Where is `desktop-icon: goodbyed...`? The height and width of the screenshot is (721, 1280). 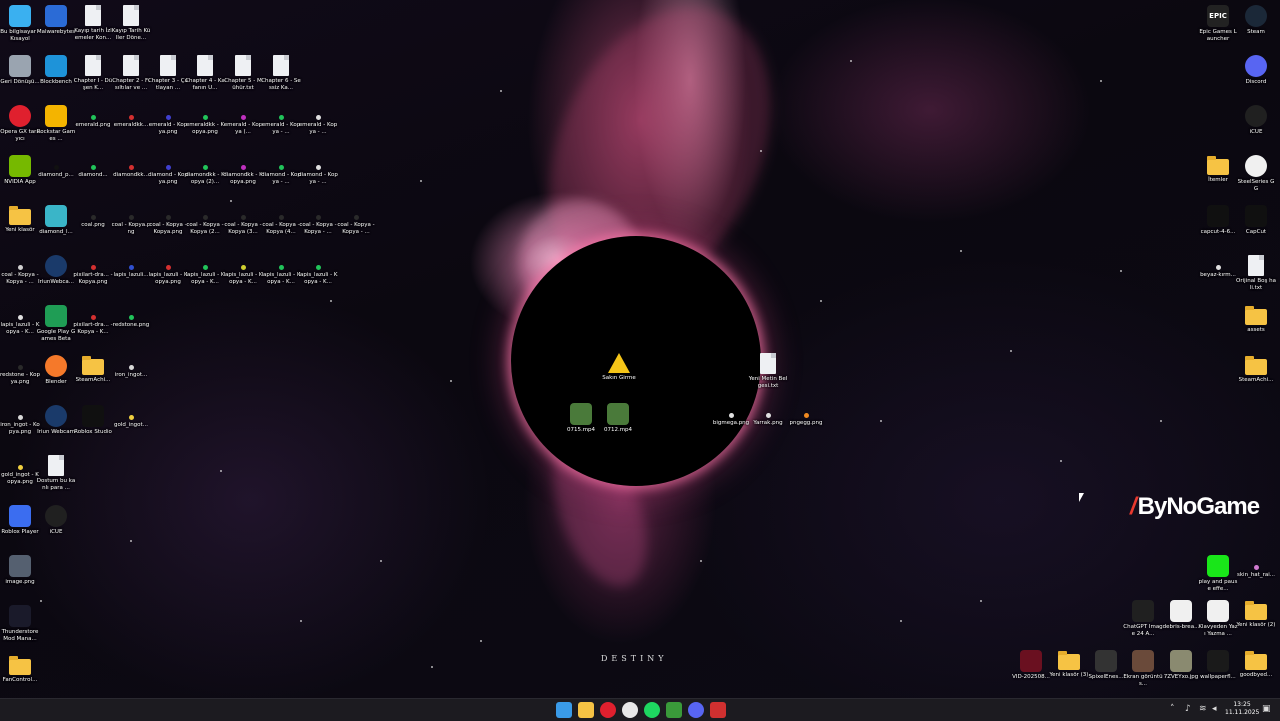 desktop-icon: goodbyed... is located at coordinates (1256, 664).